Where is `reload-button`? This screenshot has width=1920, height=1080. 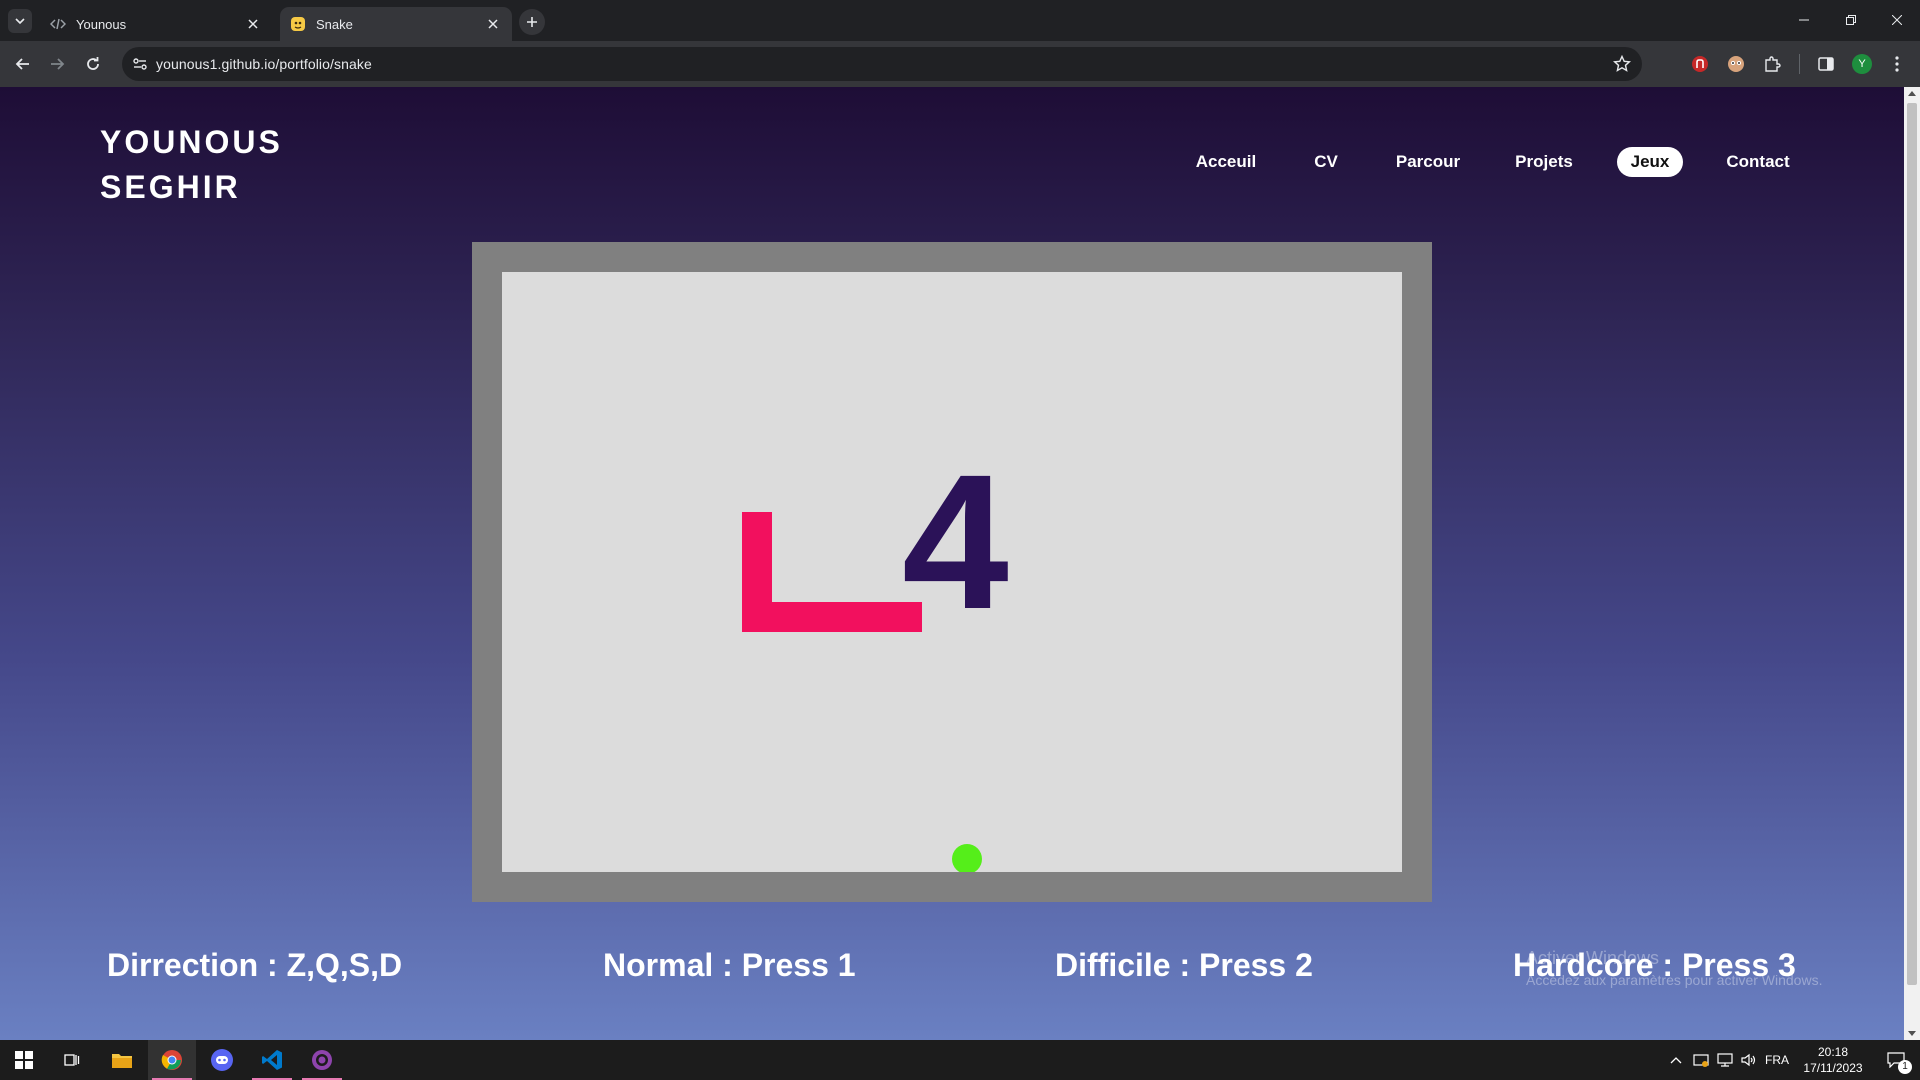
reload-button is located at coordinates (93, 64).